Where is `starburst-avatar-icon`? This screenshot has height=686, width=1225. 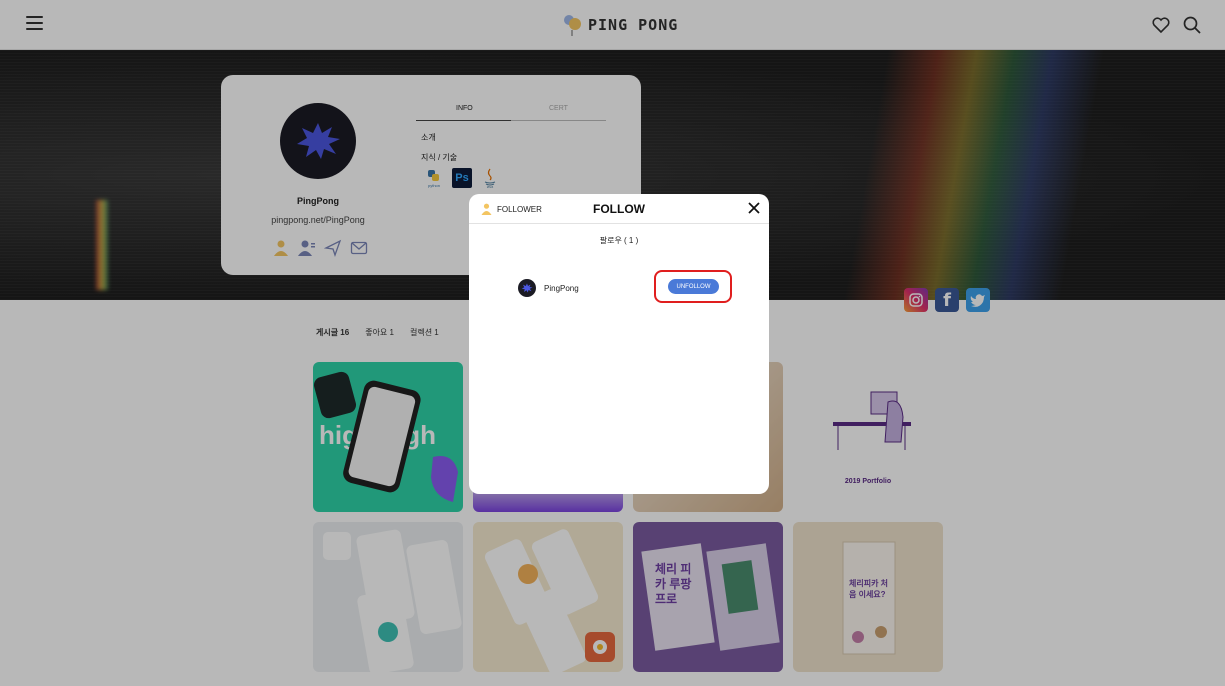
starburst-avatar-icon is located at coordinates (527, 288).